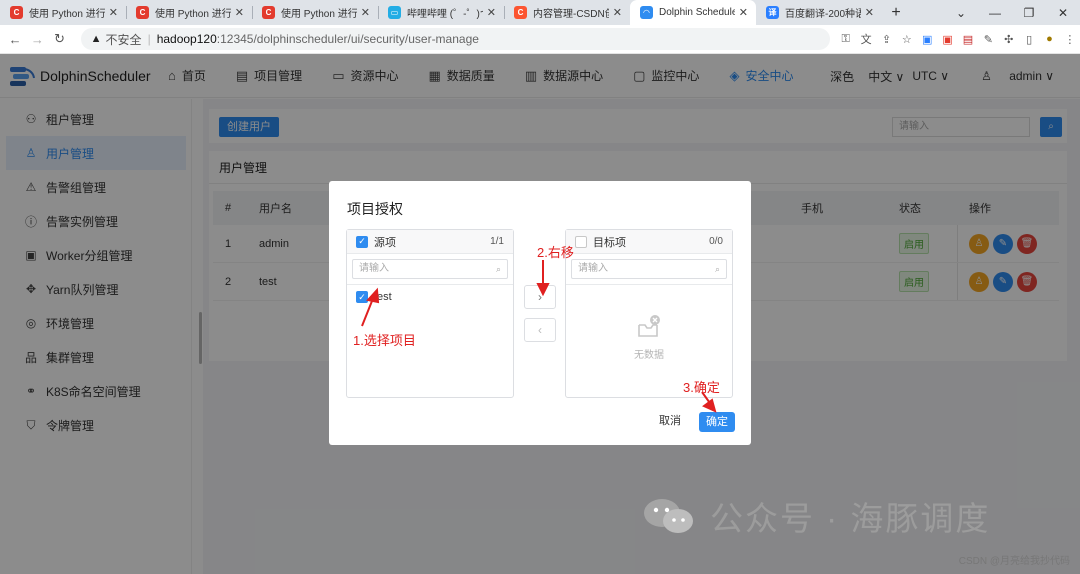 Image resolution: width=1080 pixels, height=574 pixels. Describe the element at coordinates (370, 307) in the screenshot. I see `arrow-step1` at that location.